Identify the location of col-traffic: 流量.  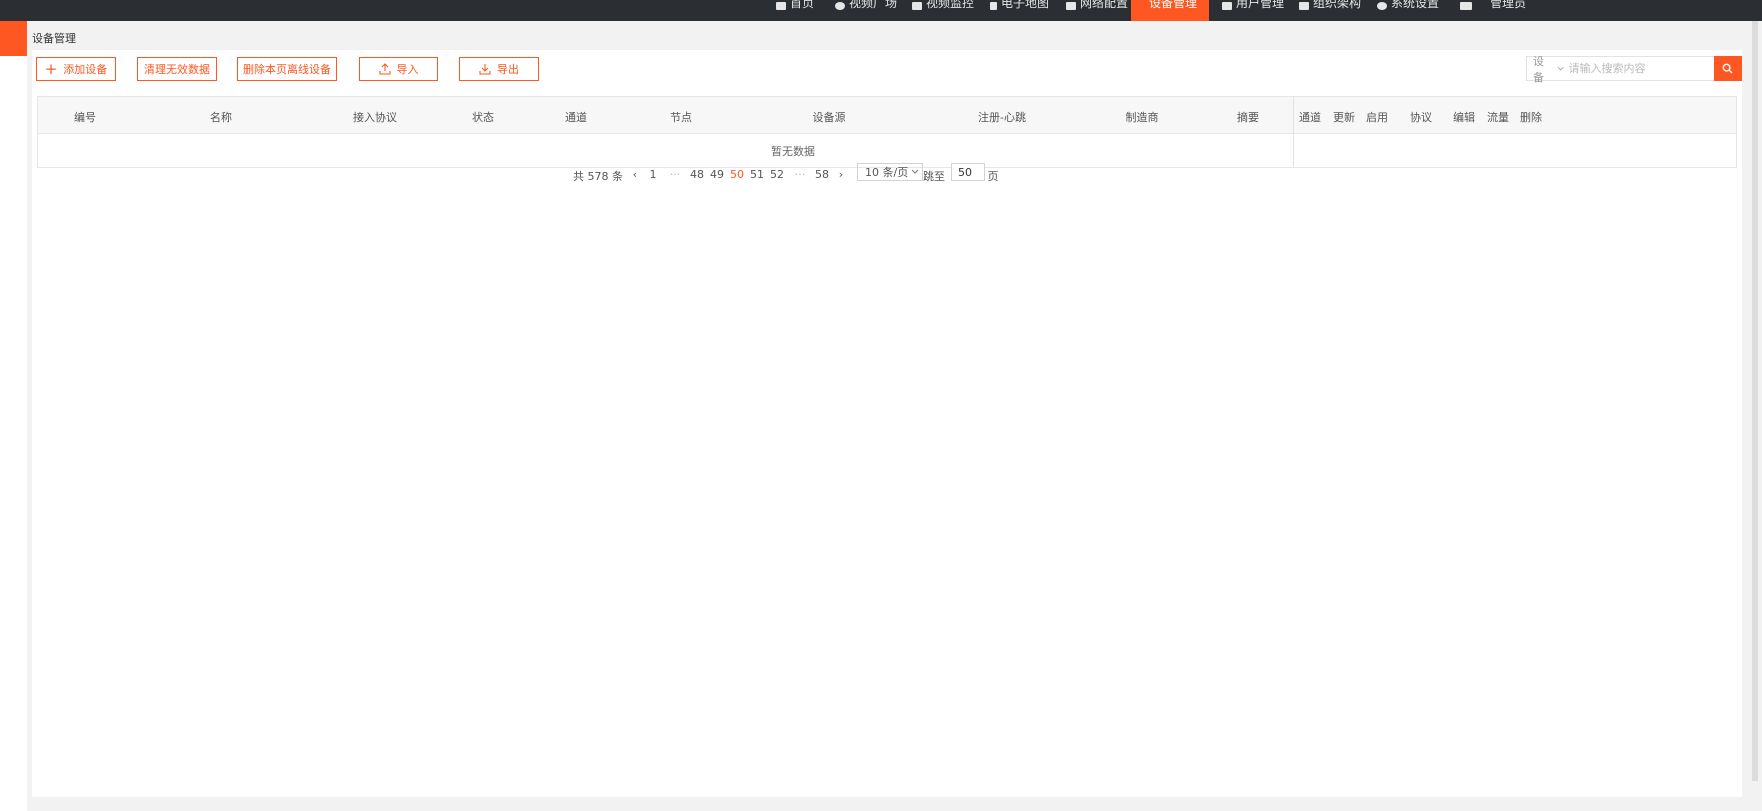
(1498, 117).